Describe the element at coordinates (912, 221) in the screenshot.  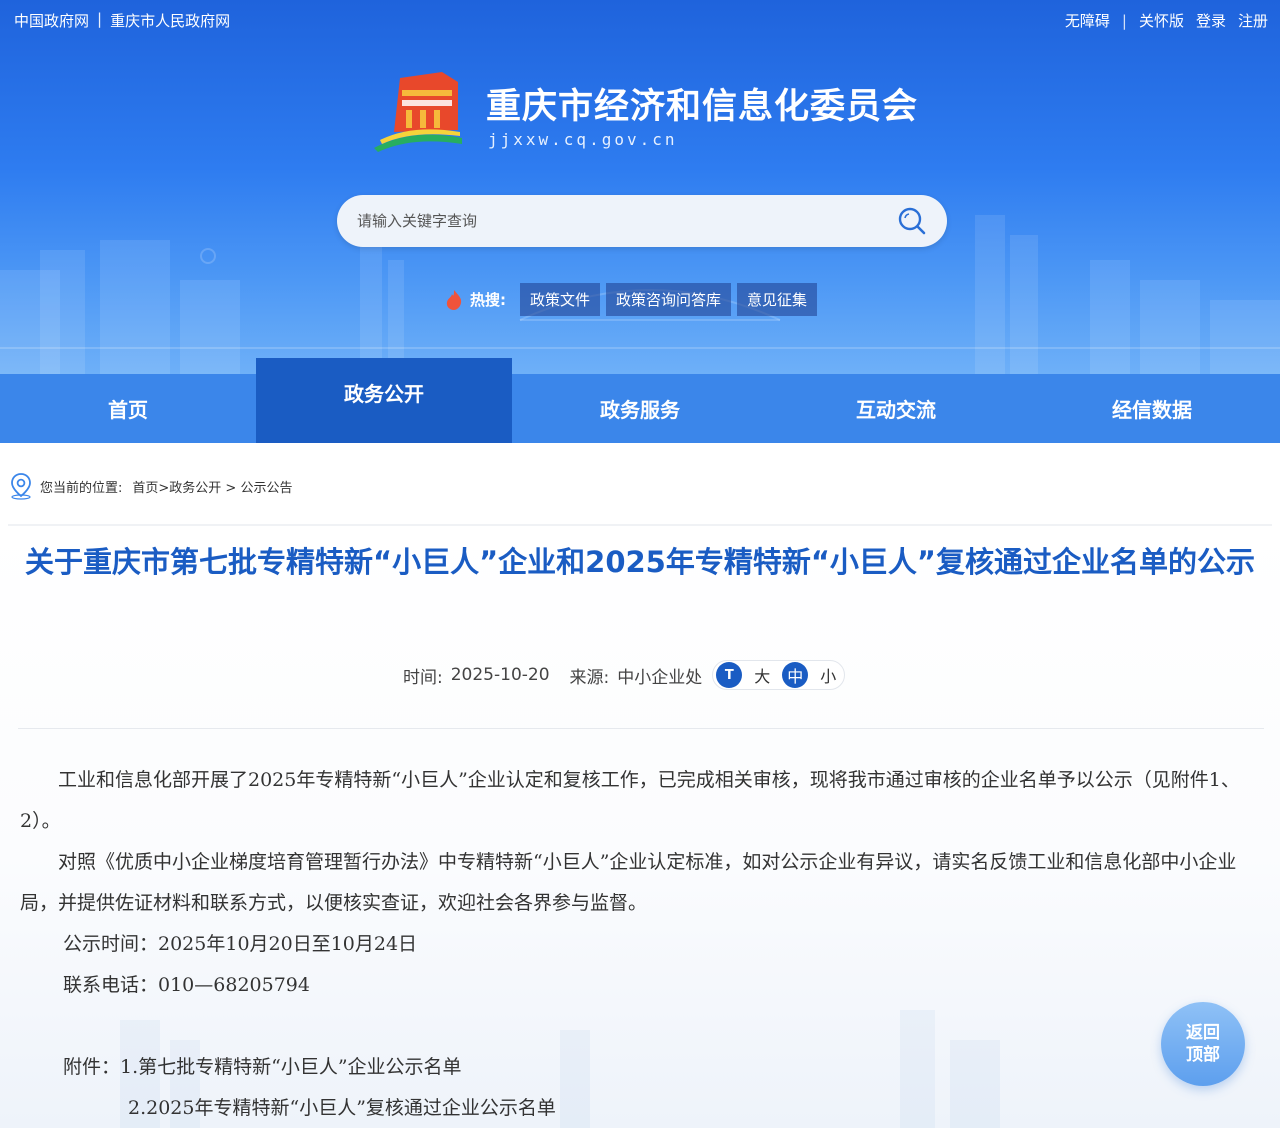
I see `search-icon` at that location.